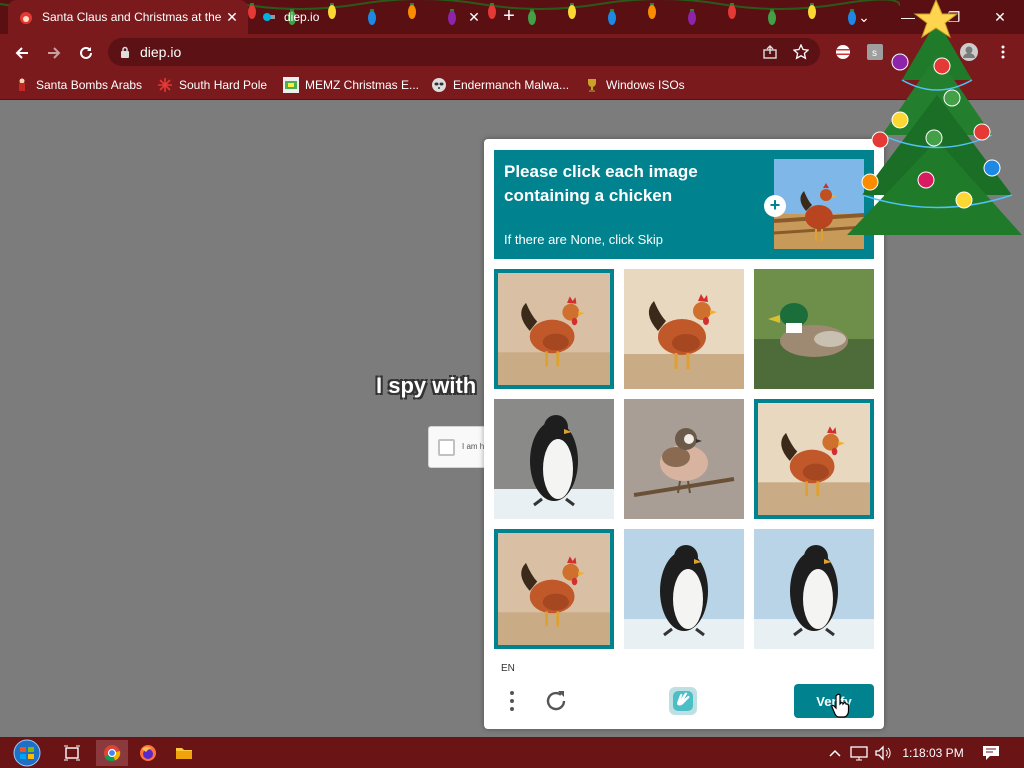 The image size is (1024, 768). Describe the element at coordinates (859, 753) in the screenshot. I see `network-icon` at that location.